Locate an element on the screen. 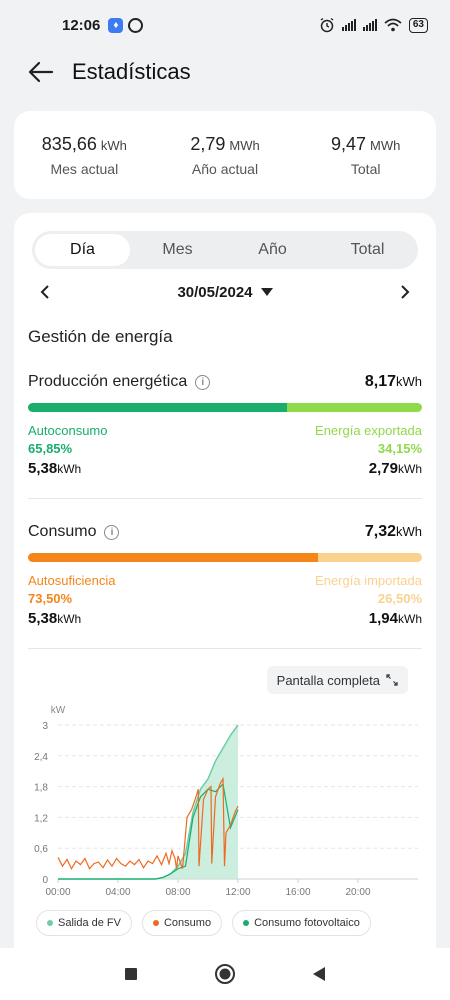 Image resolution: width=450 pixels, height=1000 pixels. split-name: Energía exportada is located at coordinates (368, 430).